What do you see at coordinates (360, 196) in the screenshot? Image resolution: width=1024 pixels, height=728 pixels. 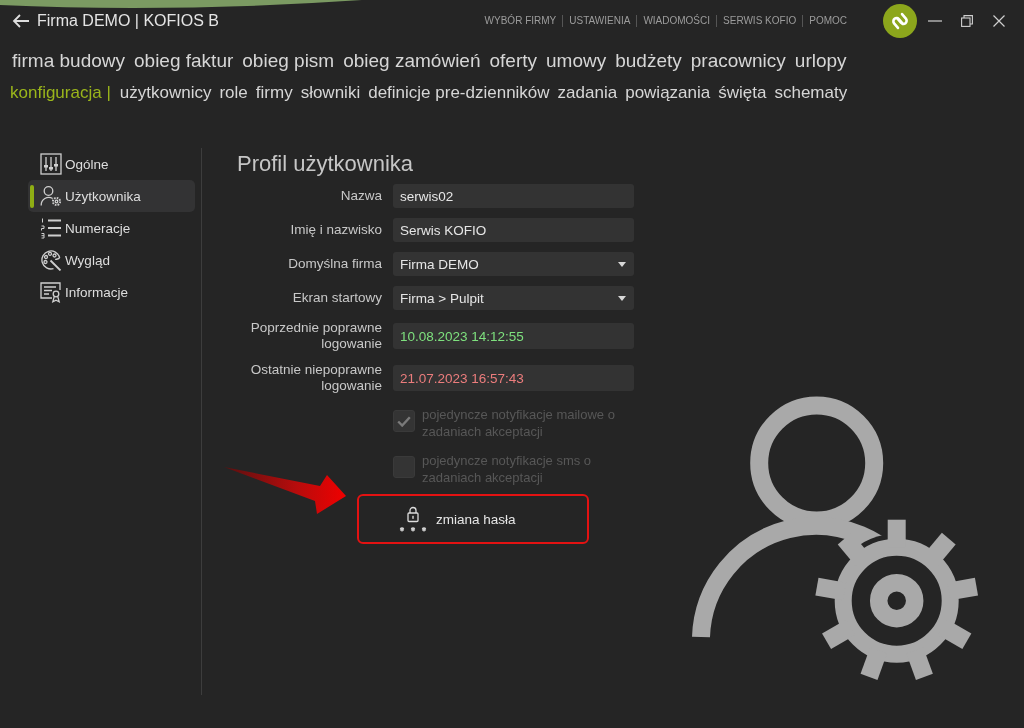 I see `field-label: Nazwa` at bounding box center [360, 196].